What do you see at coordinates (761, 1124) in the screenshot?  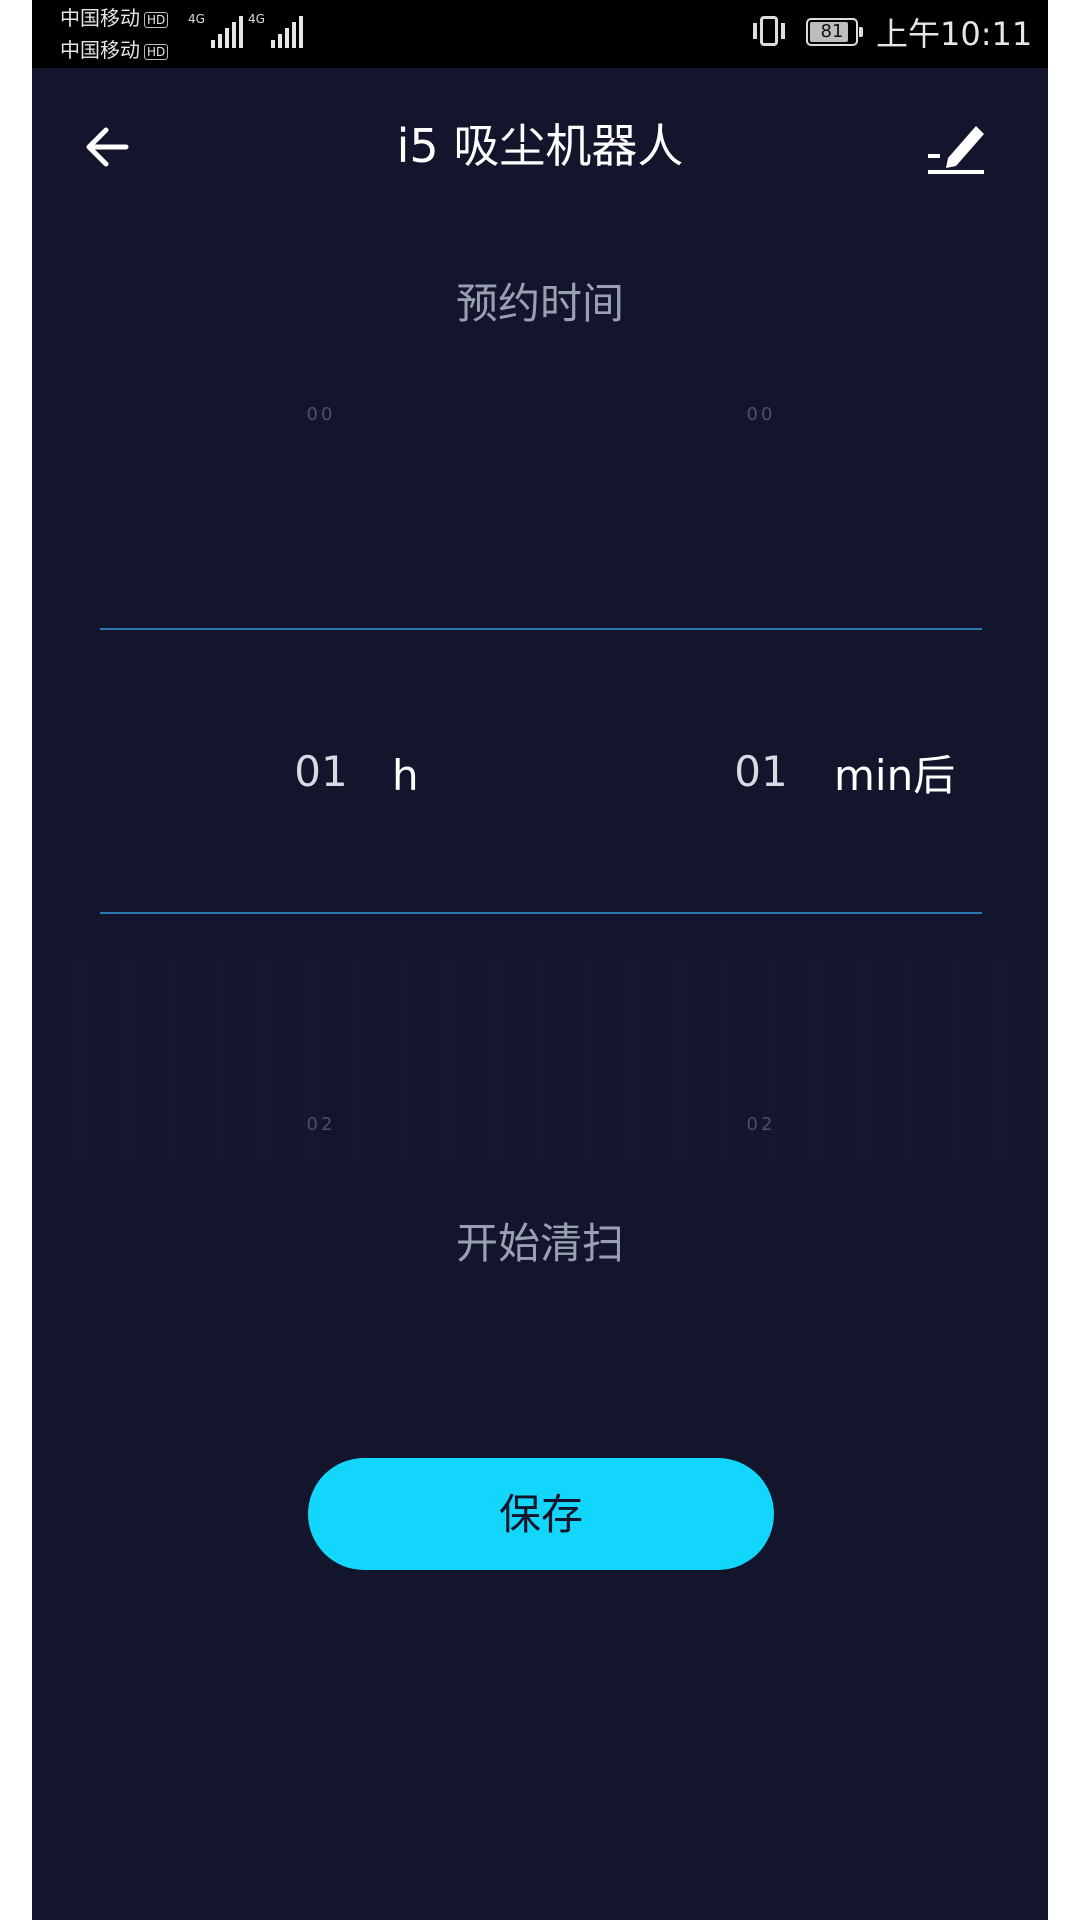 I see `minute-option-below: 02` at bounding box center [761, 1124].